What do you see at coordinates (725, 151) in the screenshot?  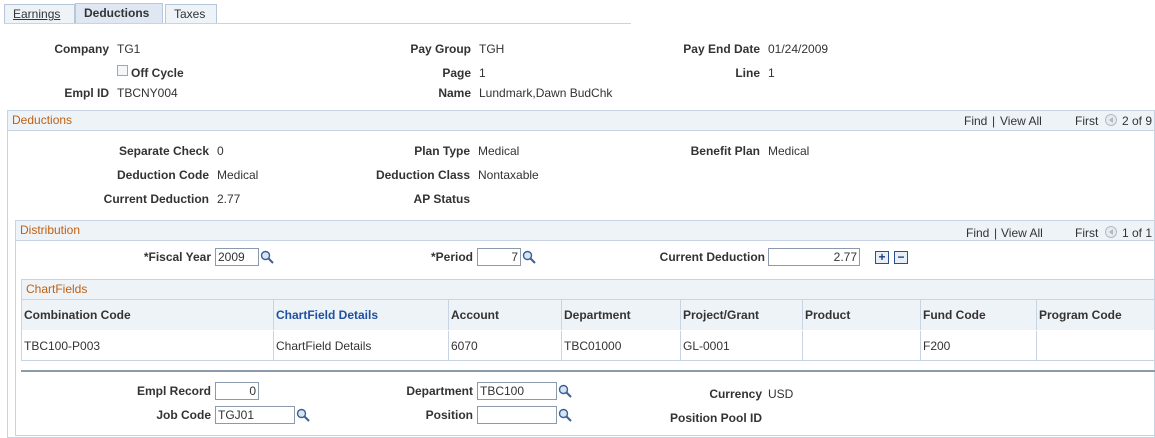 I see `benefit-plan-label: Benefit Plan` at bounding box center [725, 151].